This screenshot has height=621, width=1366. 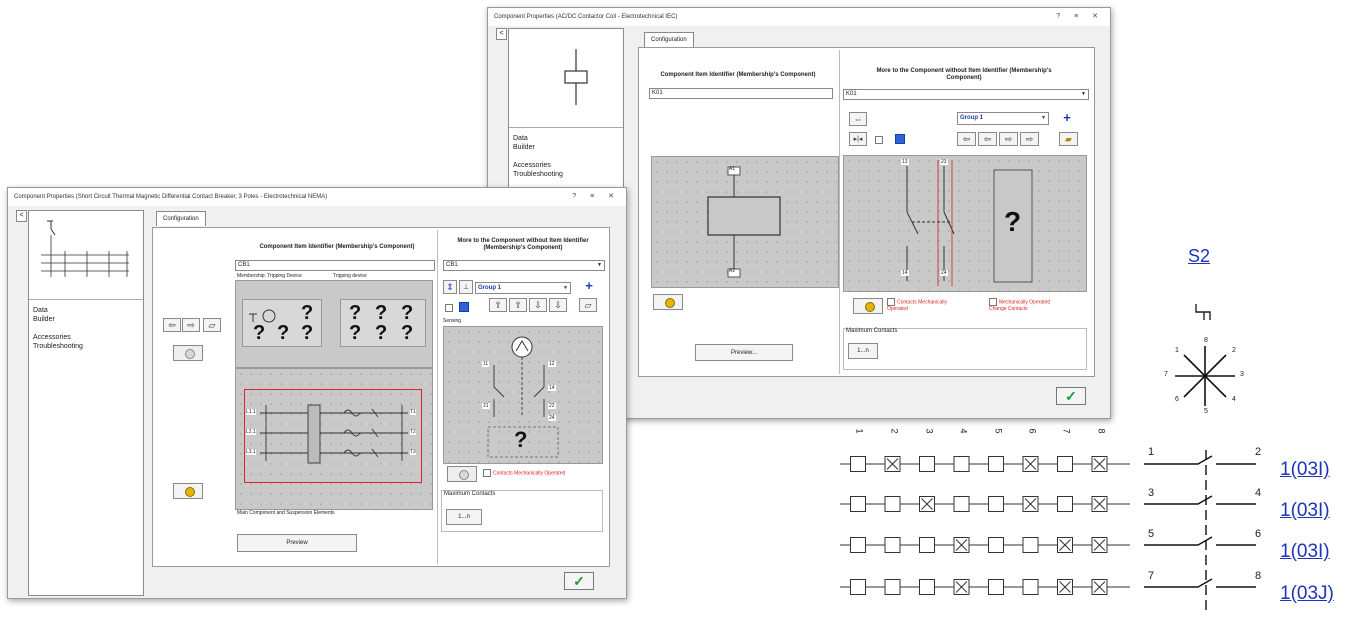 I want to click on column-number: 5, so click(x=998, y=431).